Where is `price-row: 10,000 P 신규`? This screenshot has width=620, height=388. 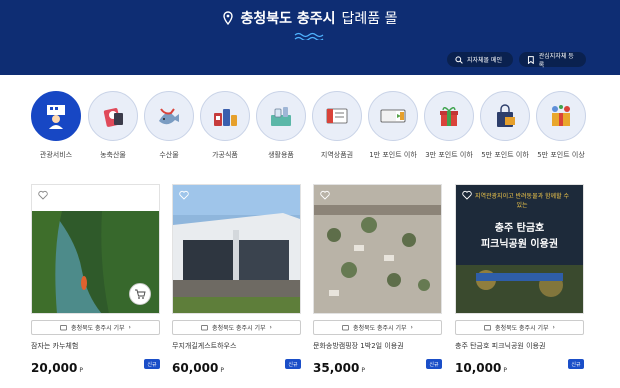
price-row: 10,000 P 신규 is located at coordinates (519, 366).